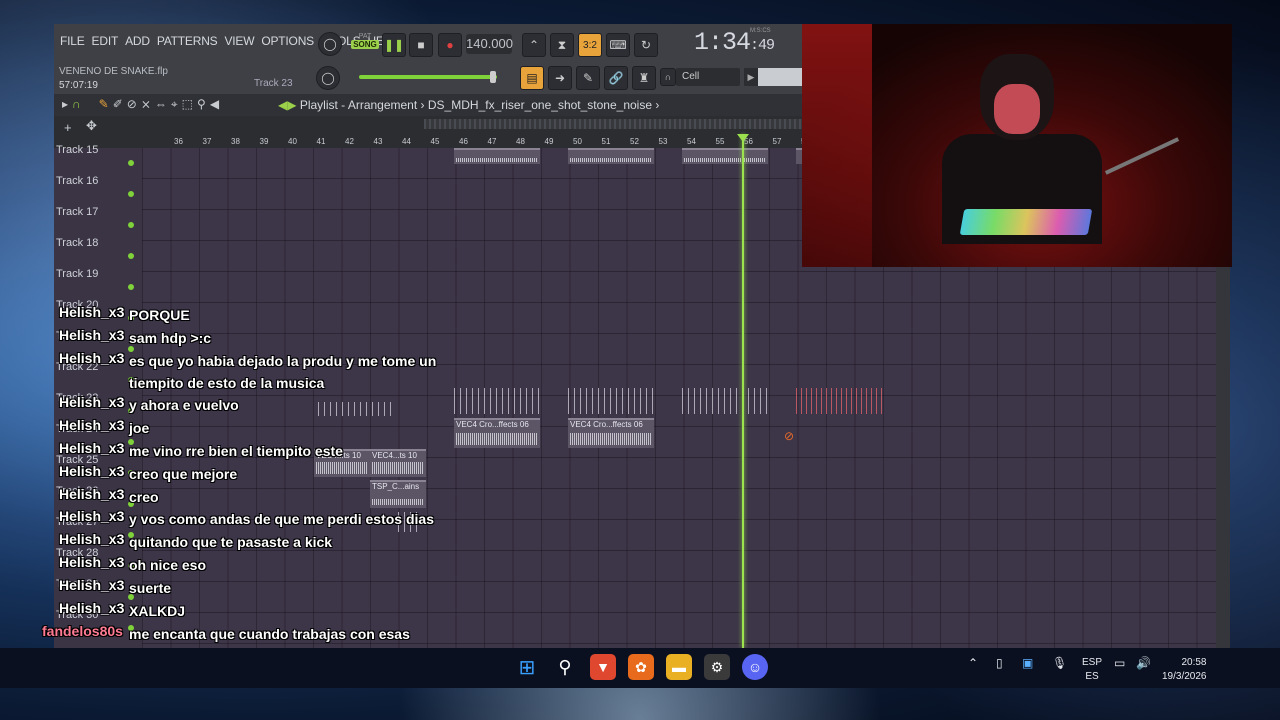 Image resolution: width=1280 pixels, height=720 pixels. I want to click on paint-tool-icon: ✐, so click(118, 104).